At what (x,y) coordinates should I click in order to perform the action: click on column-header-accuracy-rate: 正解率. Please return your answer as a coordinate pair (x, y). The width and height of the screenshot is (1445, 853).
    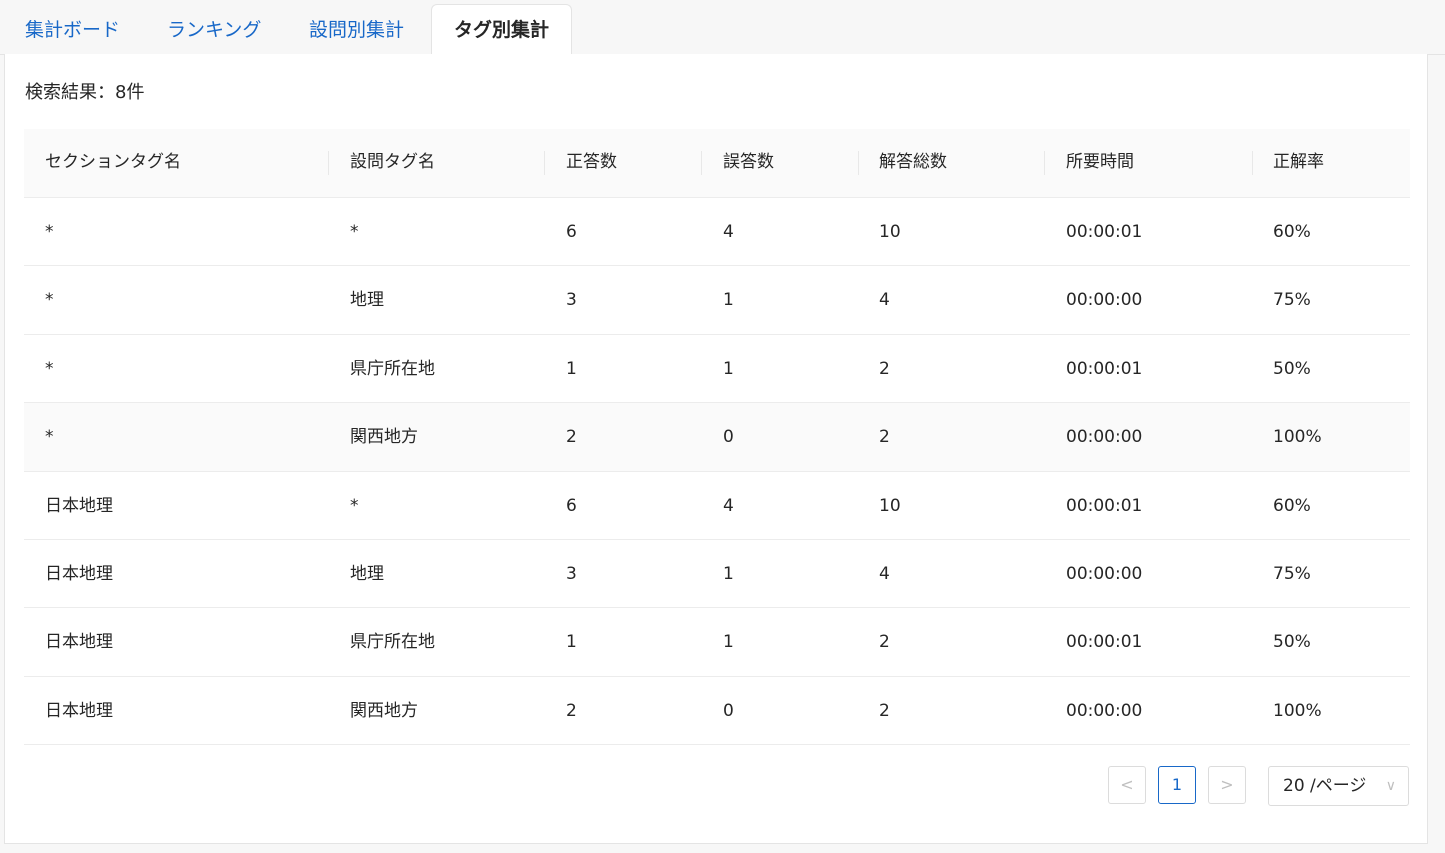
    Looking at the image, I should click on (1298, 163).